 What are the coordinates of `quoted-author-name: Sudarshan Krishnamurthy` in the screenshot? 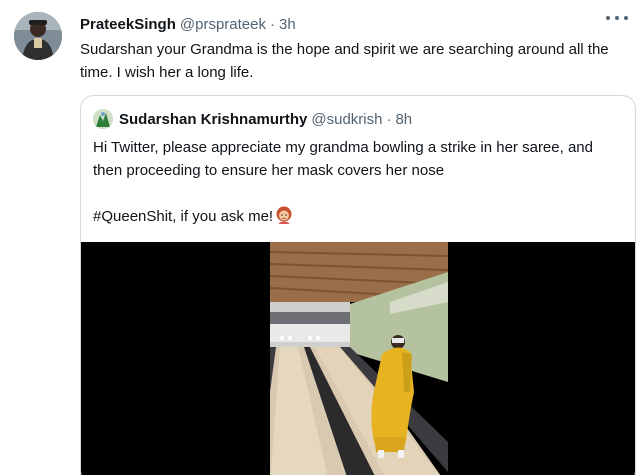 It's located at (213, 119).